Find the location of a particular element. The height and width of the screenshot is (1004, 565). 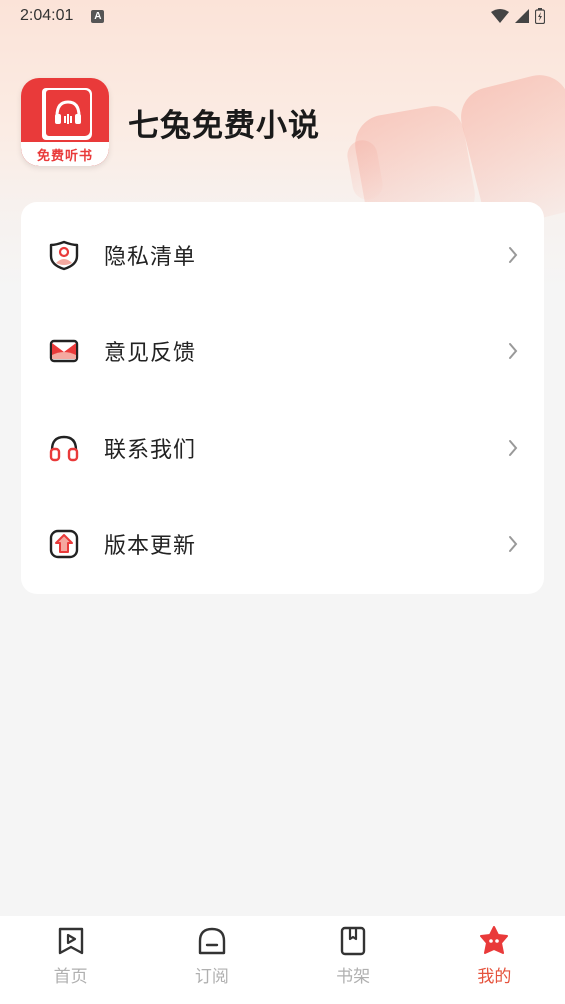

nav-item-mine: 我的 is located at coordinates (494, 960).